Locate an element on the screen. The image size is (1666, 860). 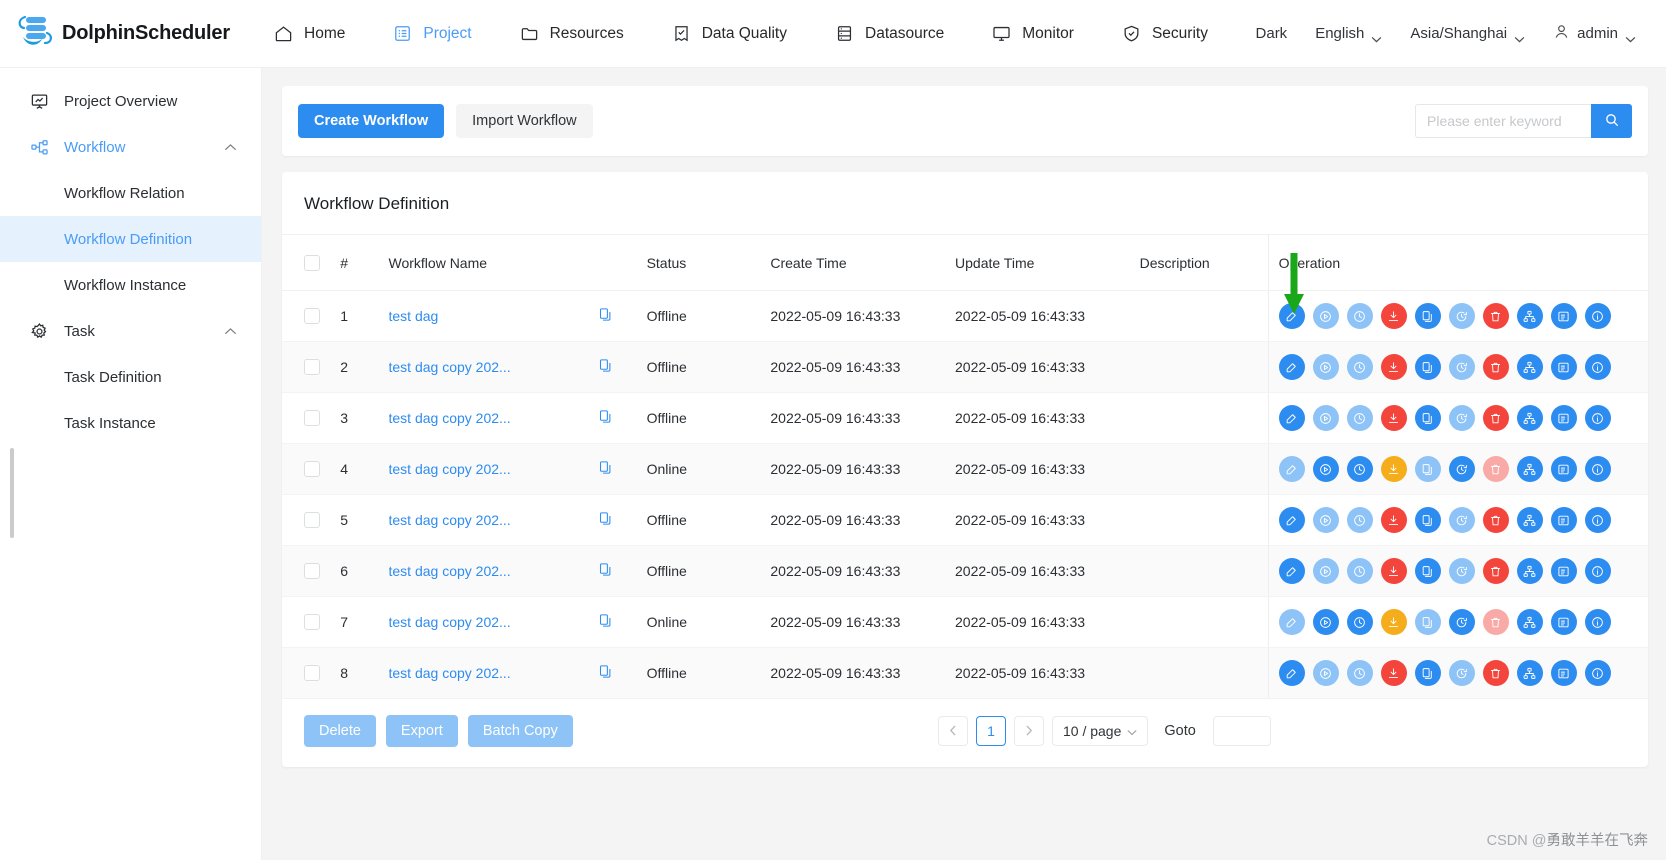
nav-item-data-quality: Data Quality is located at coordinates (729, 34).